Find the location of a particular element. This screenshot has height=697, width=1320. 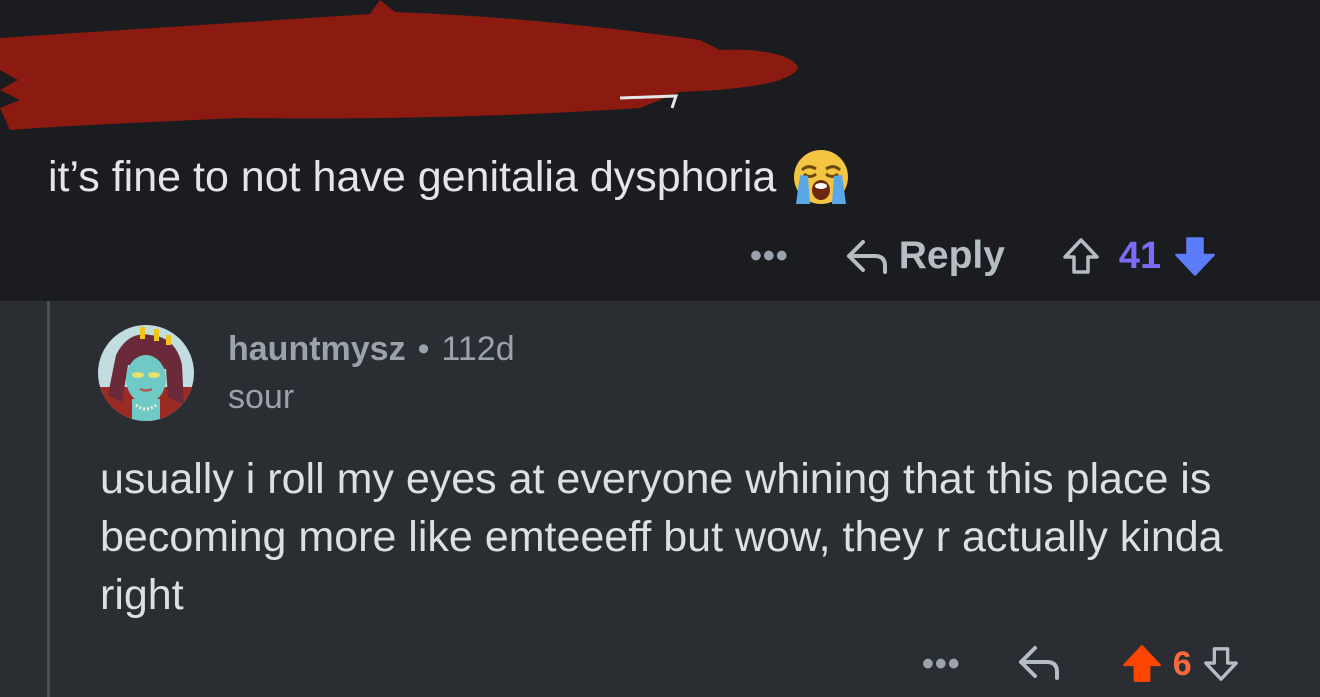

reply-button is located at coordinates (1039, 664).